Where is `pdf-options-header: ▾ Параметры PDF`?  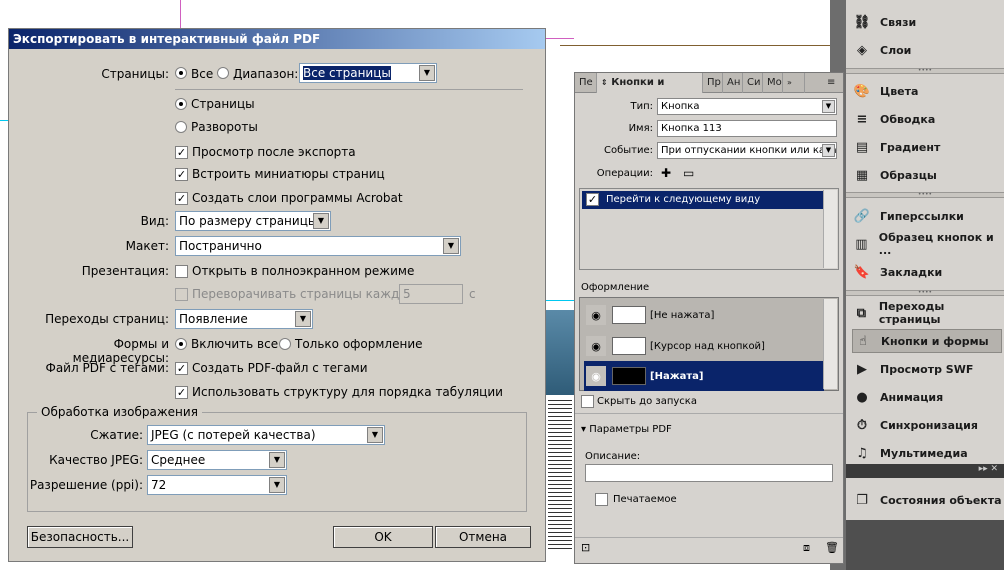
pdf-options-header: ▾ Параметры PDF is located at coordinates (626, 429).